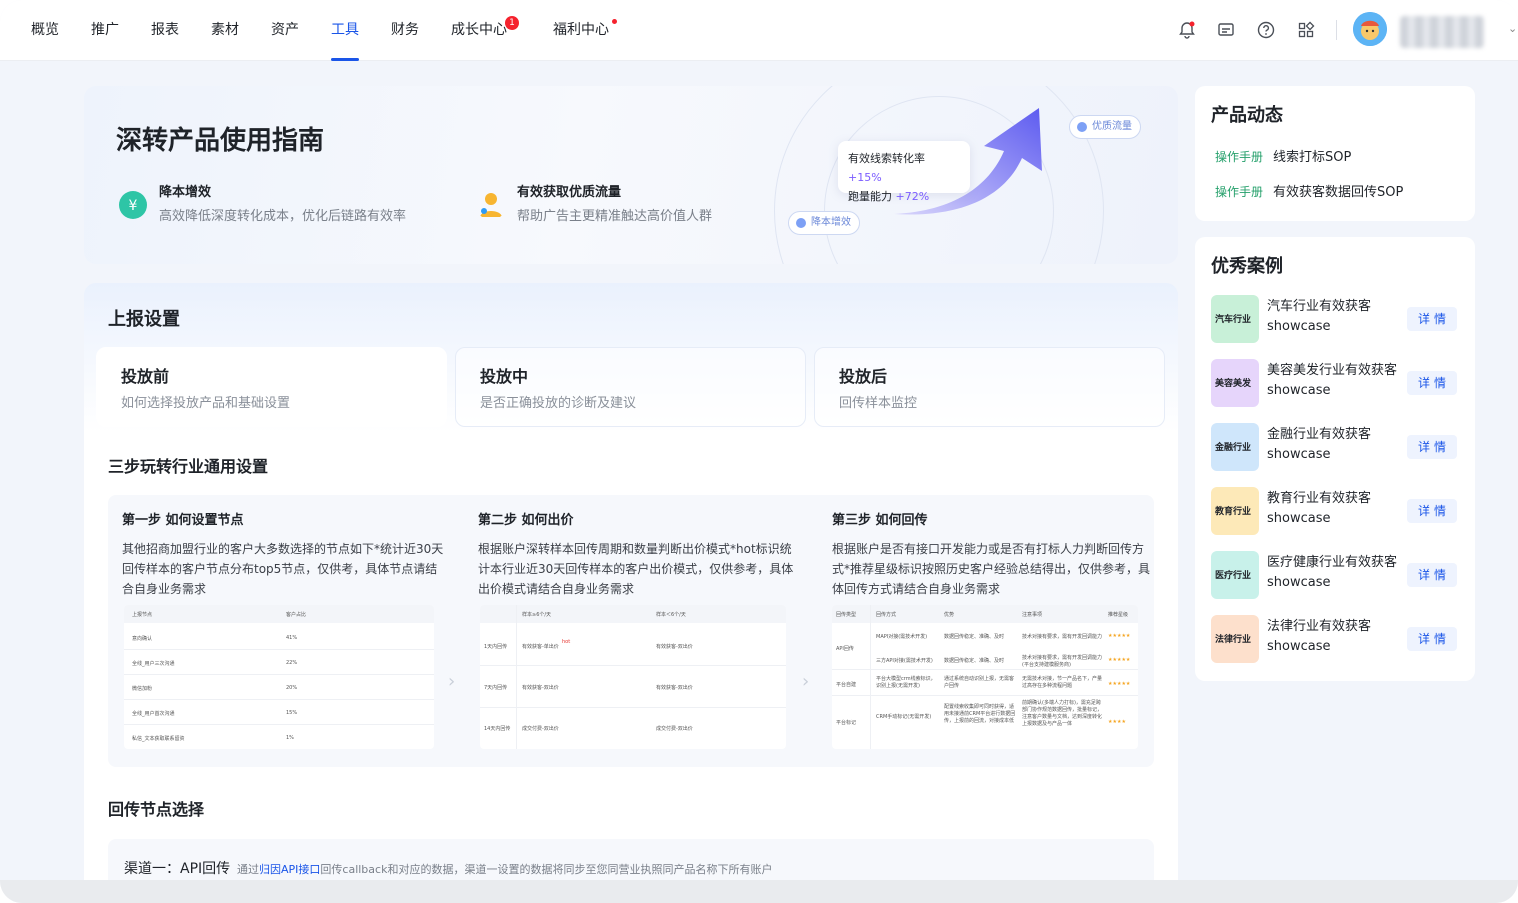 This screenshot has width=1518, height=903. I want to click on nav-item-promotion: 推广, so click(105, 30).